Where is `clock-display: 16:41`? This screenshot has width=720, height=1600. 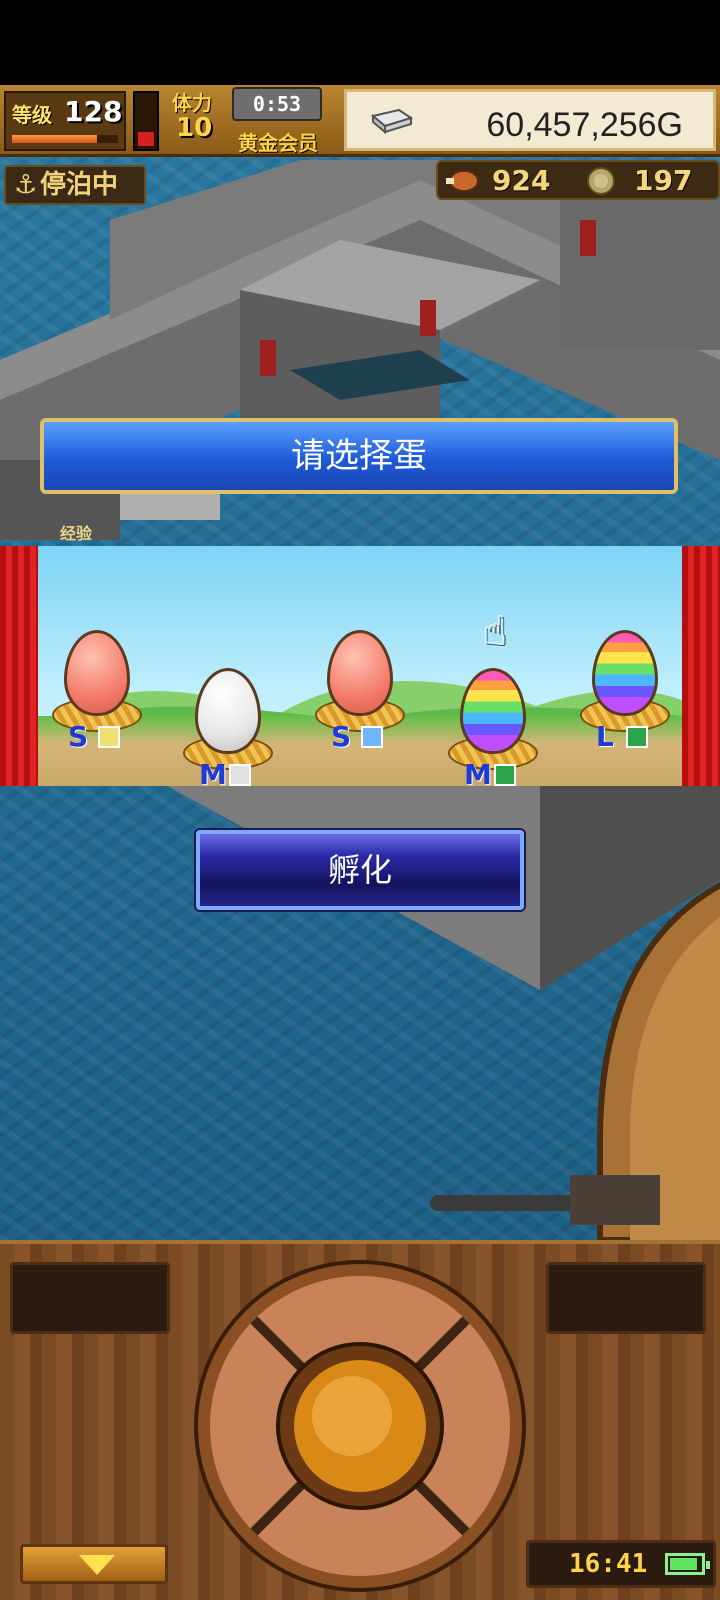 clock-display: 16:41 is located at coordinates (621, 1564).